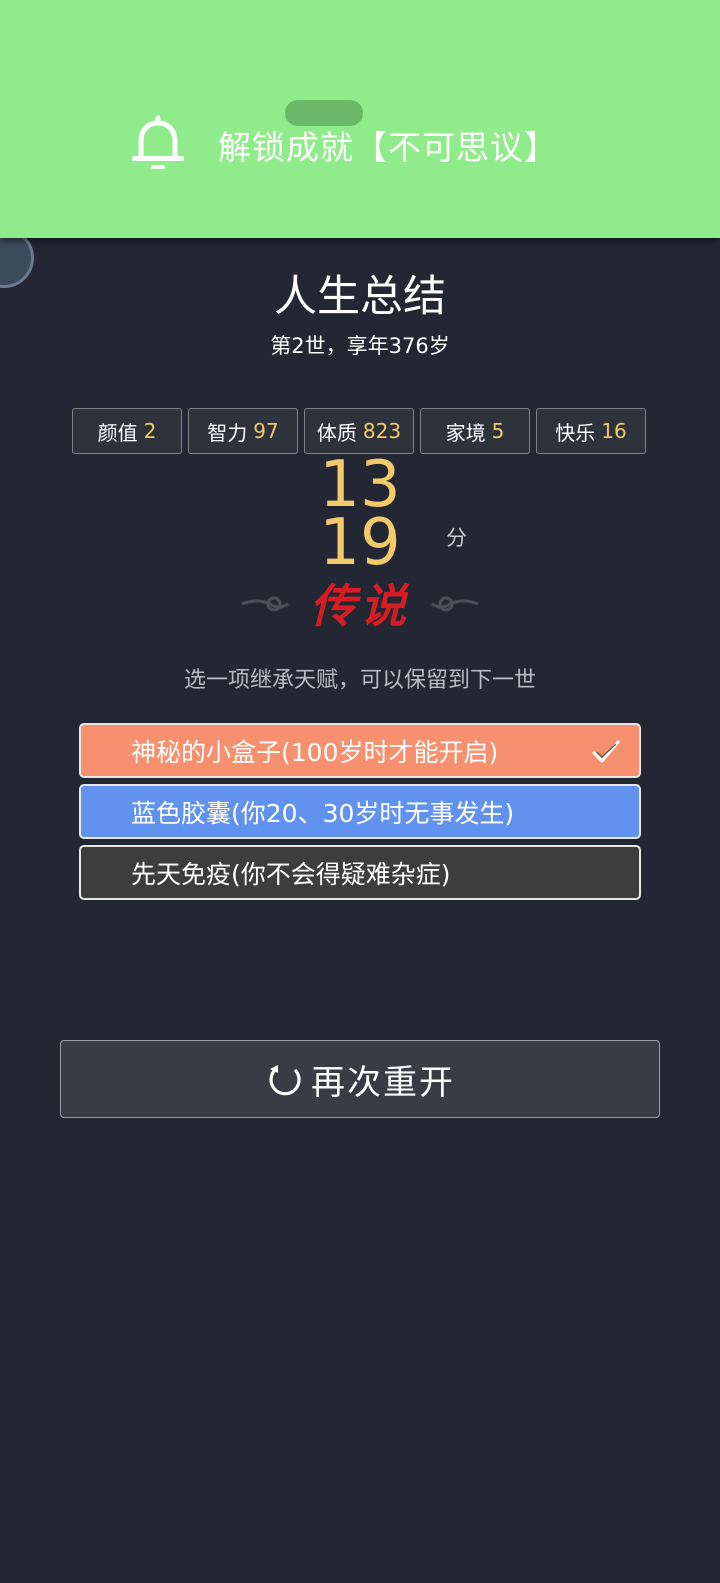 This screenshot has width=720, height=1583. I want to click on page-title: 人生总结, so click(360, 297).